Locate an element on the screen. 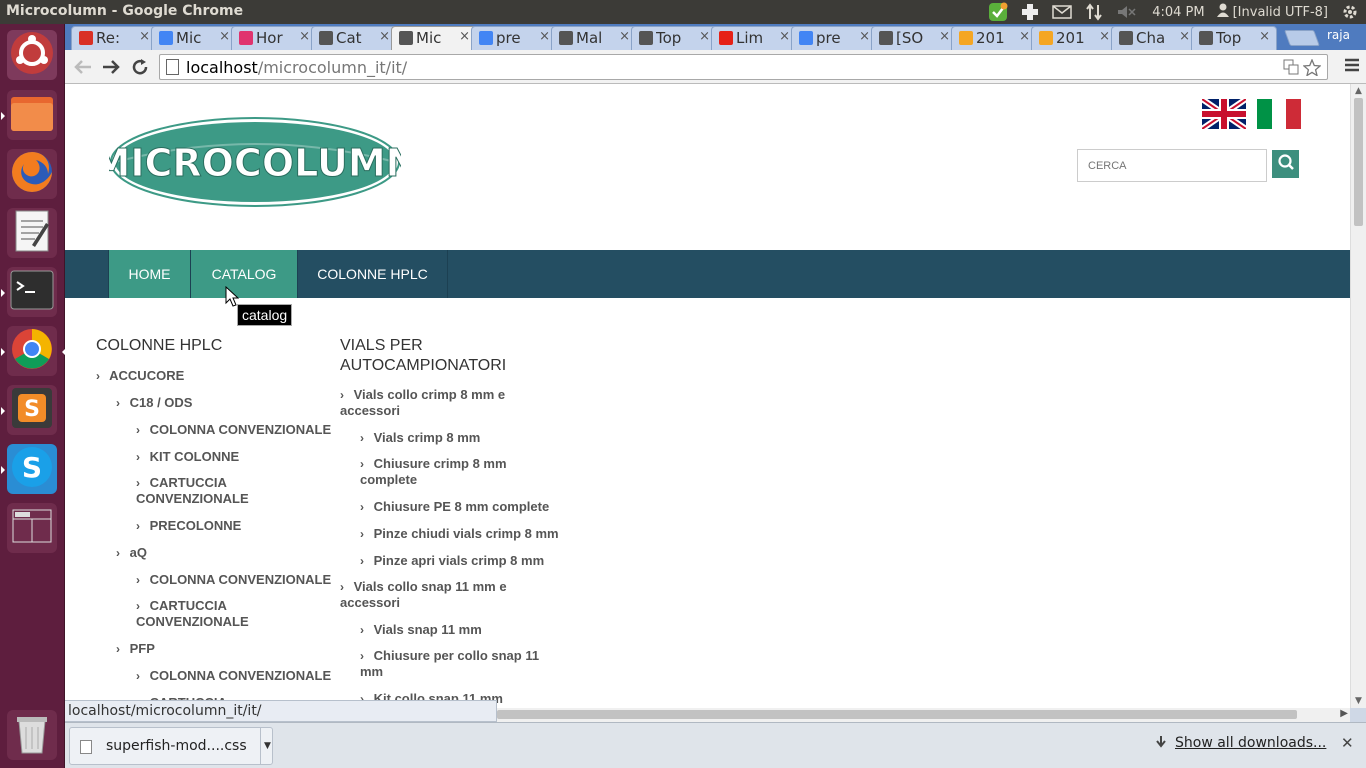 Image resolution: width=1366 pixels, height=768 pixels. update-icon is located at coordinates (998, 12).